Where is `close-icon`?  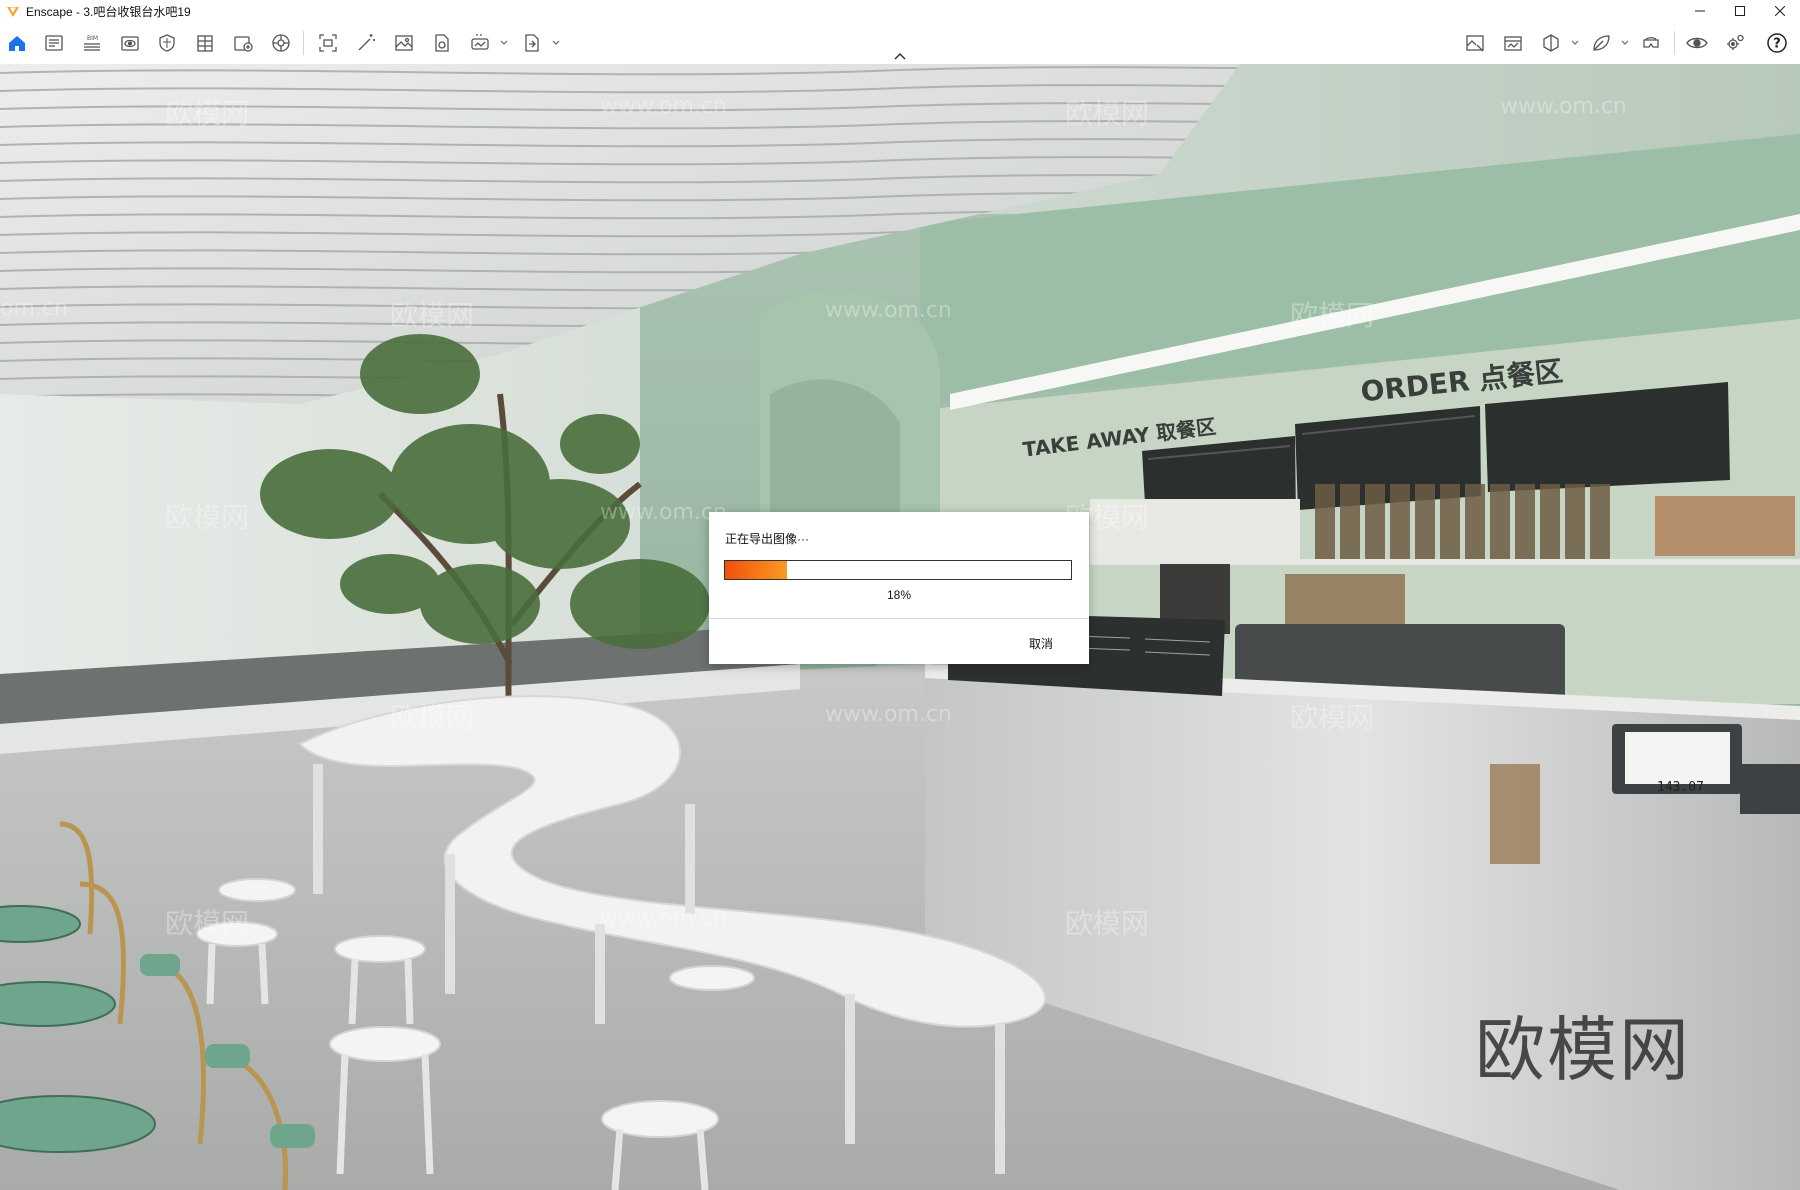 close-icon is located at coordinates (1780, 11).